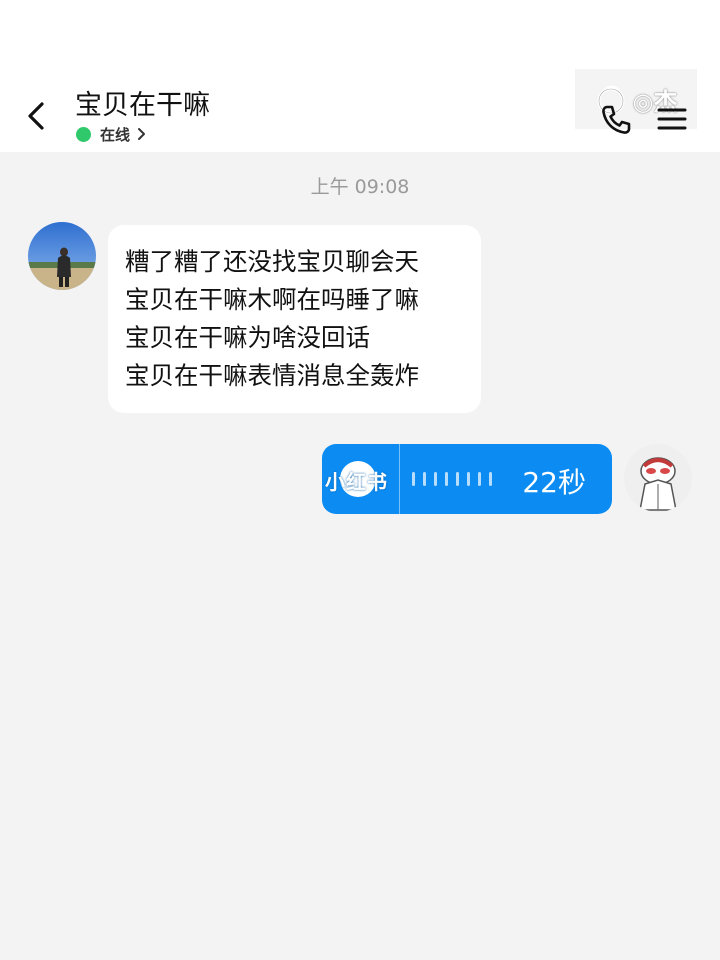 This screenshot has height=960, width=720. Describe the element at coordinates (616, 120) in the screenshot. I see `phone-icon` at that location.